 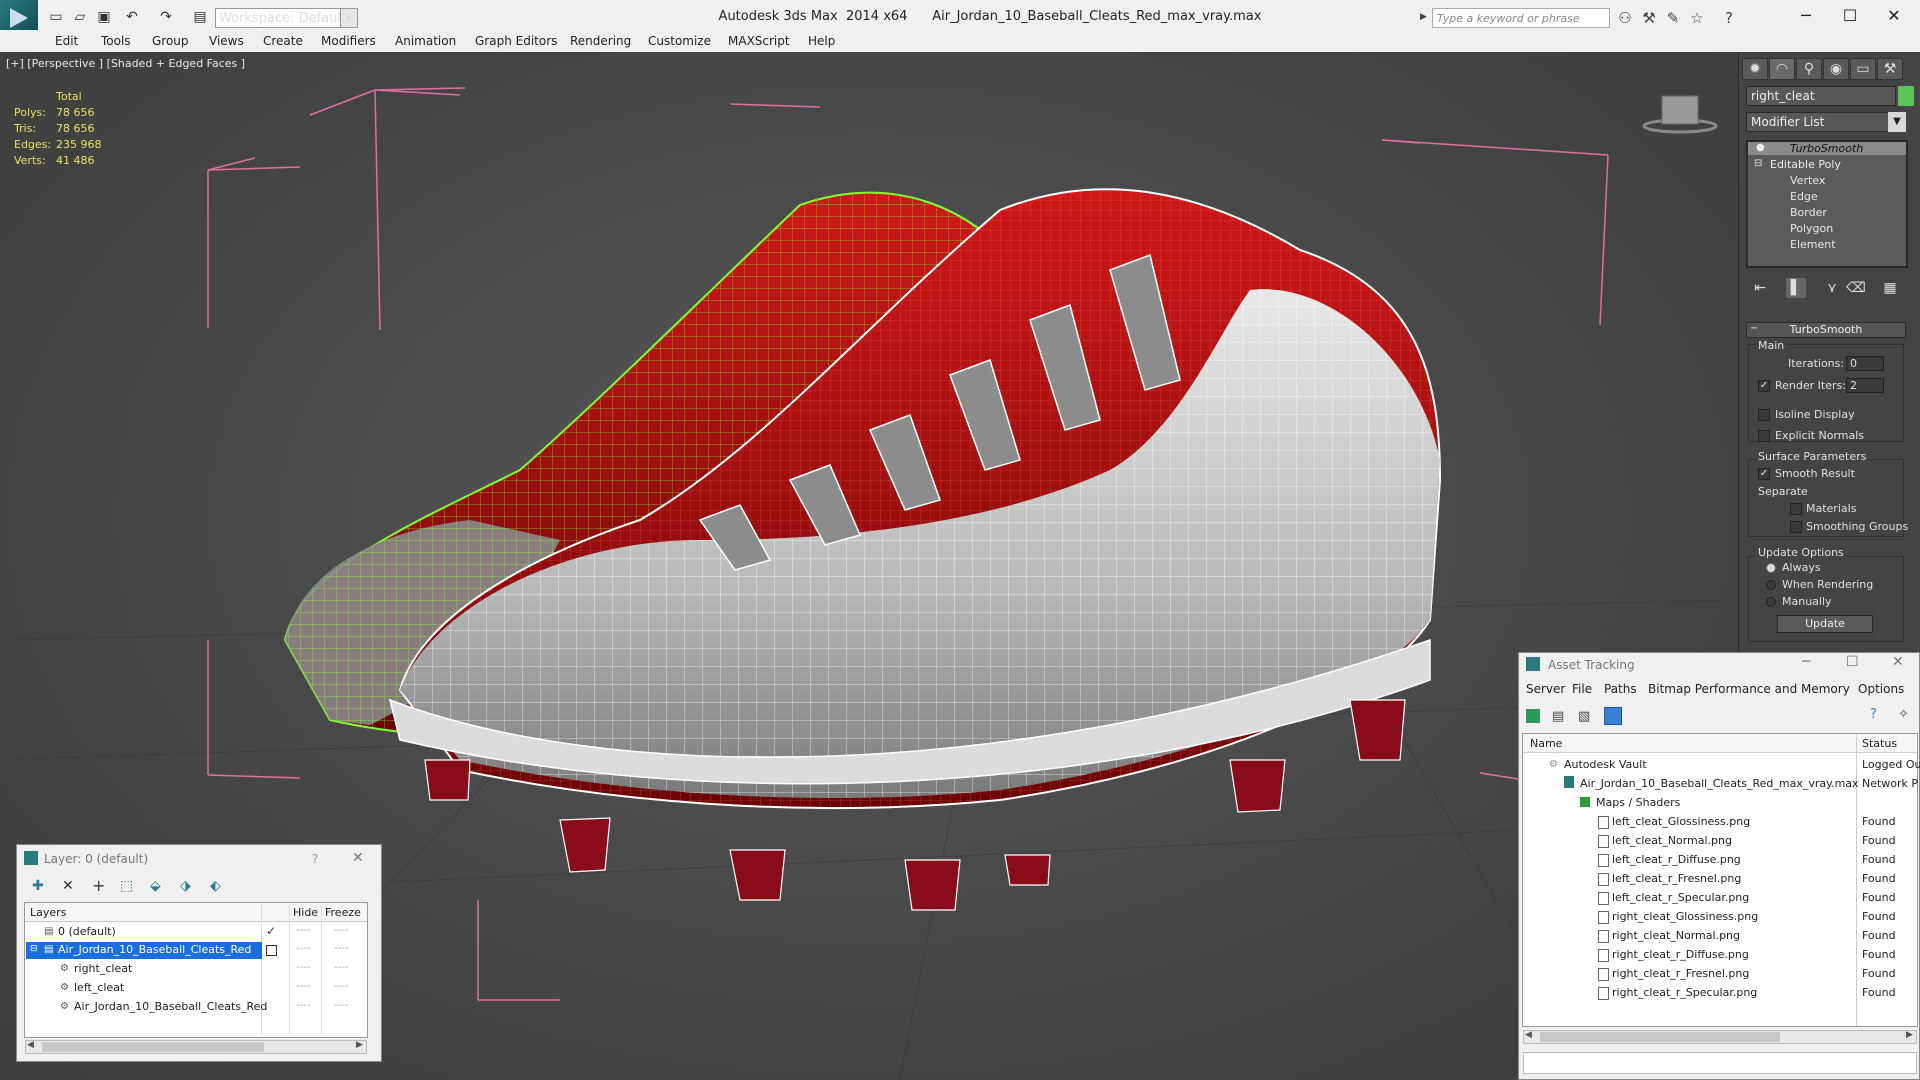 What do you see at coordinates (1764, 474) in the screenshot?
I see `smooth-result-checkbox: ✓` at bounding box center [1764, 474].